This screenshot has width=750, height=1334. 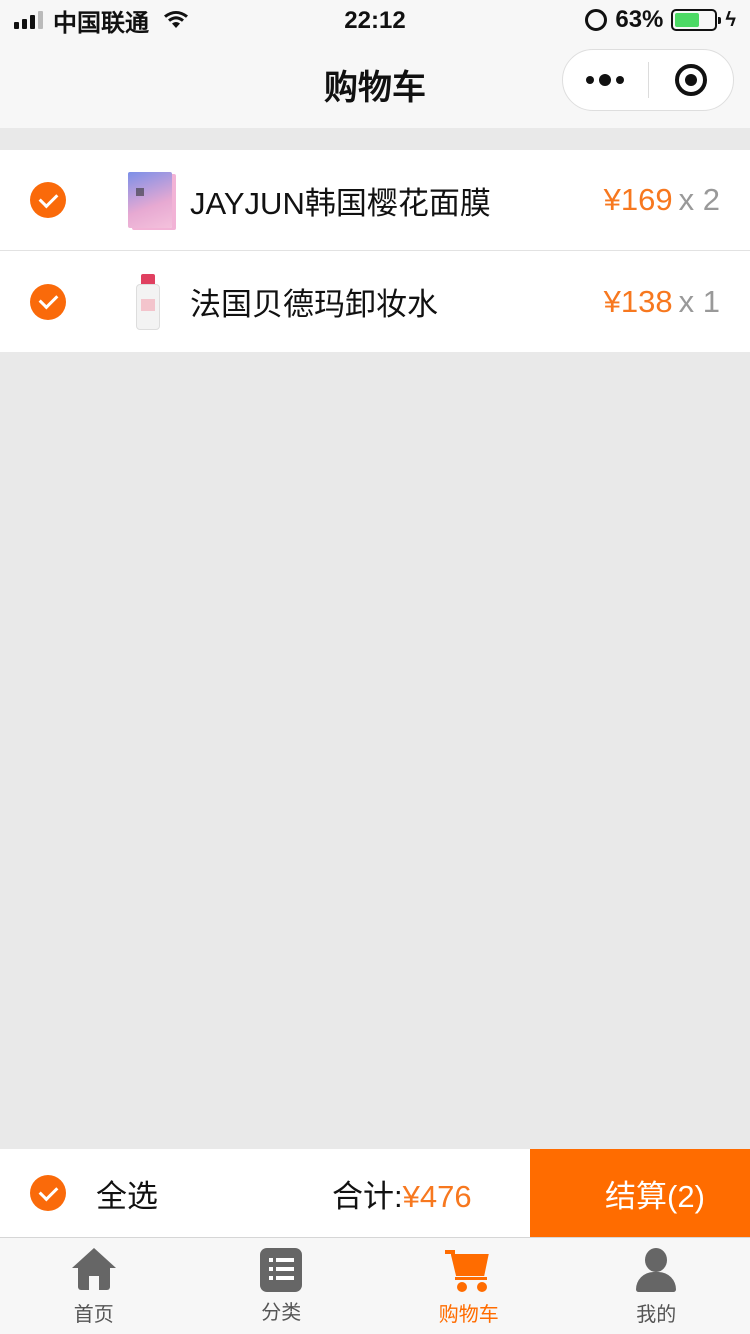 I want to click on close-miniprogram-button, so click(x=691, y=80).